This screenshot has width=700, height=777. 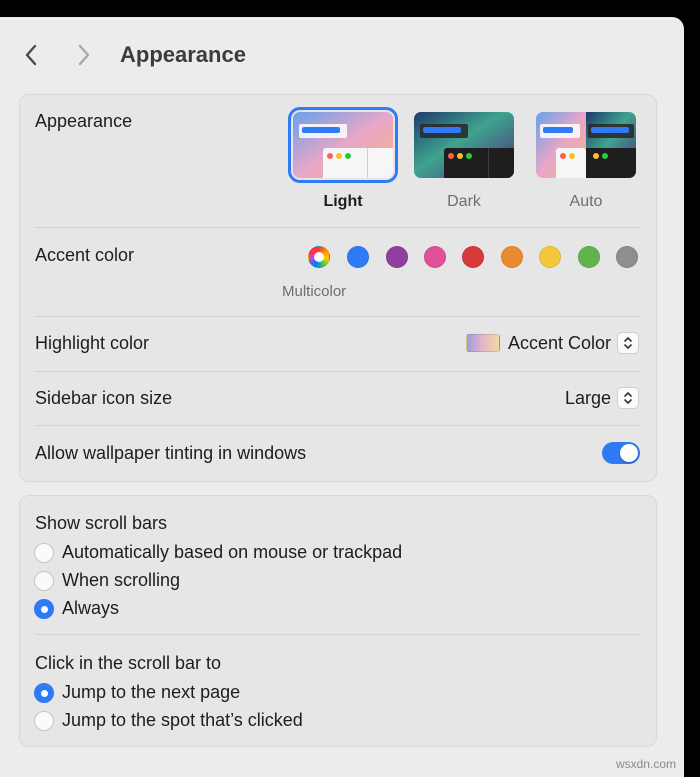 I want to click on page-title: Appearance, so click(x=183, y=54).